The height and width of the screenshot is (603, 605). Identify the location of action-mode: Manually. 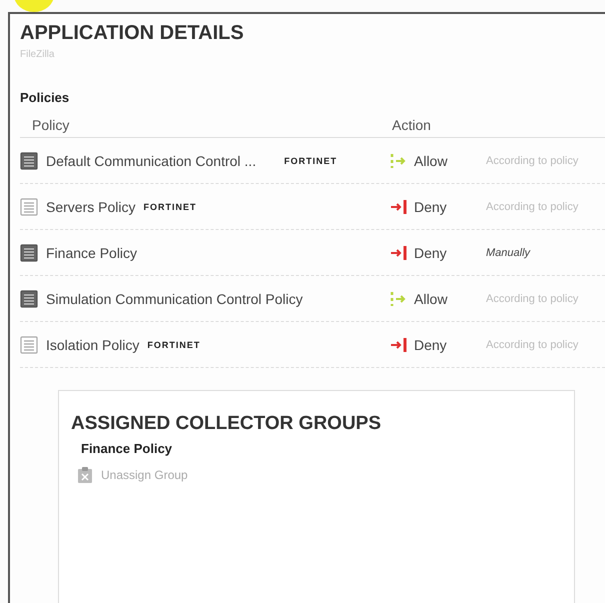
(509, 252).